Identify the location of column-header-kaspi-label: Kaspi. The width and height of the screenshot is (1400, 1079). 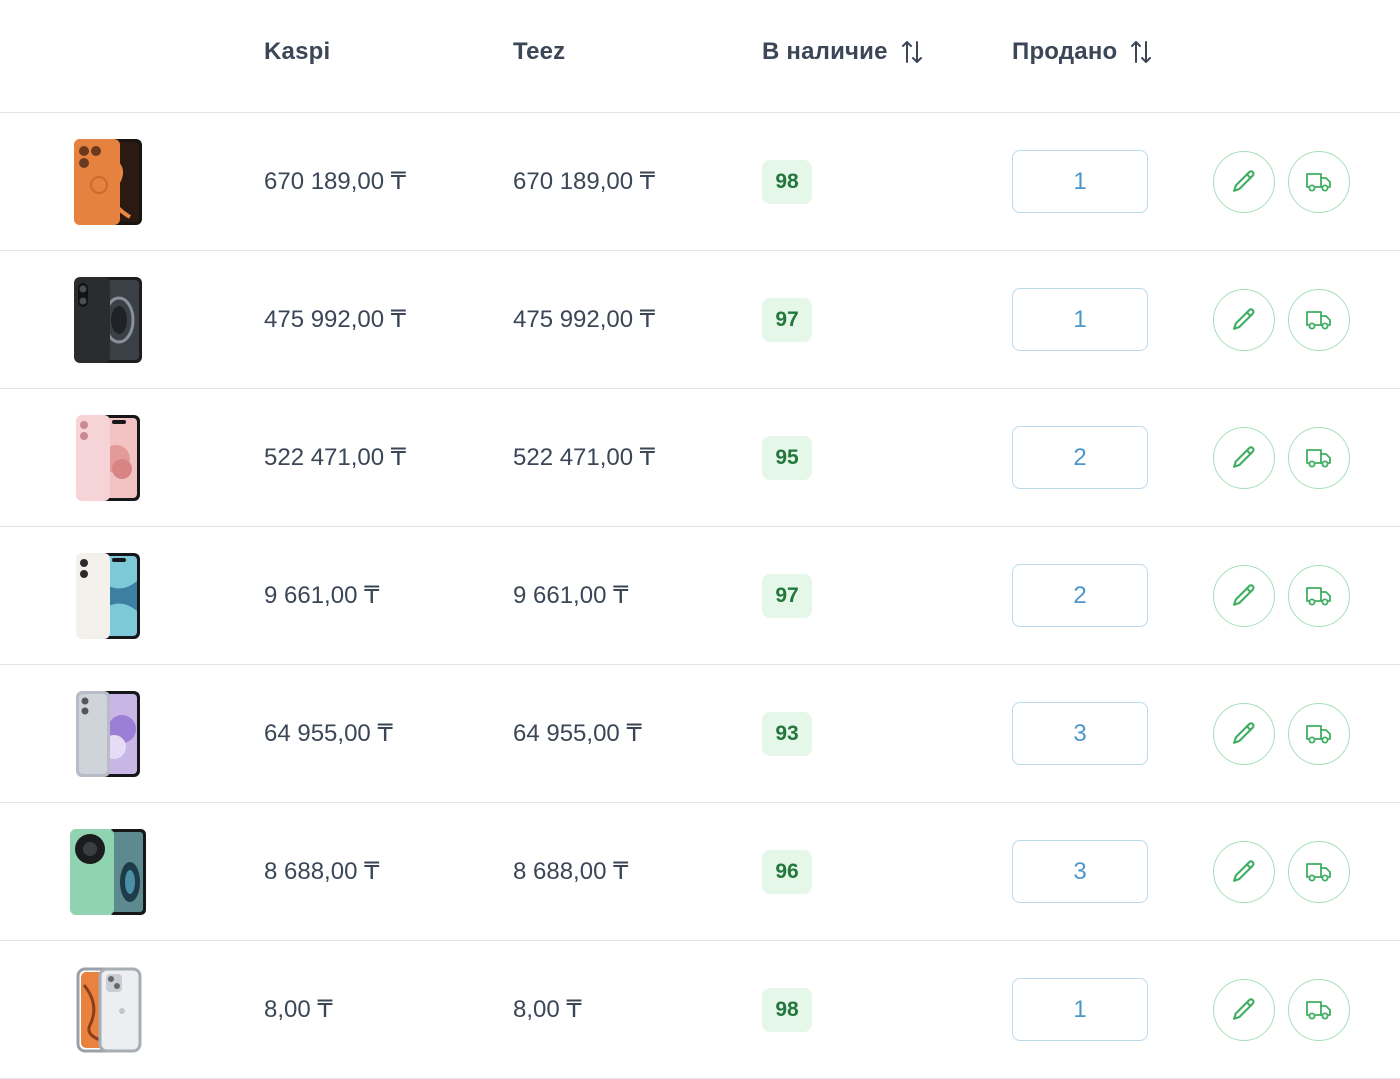
(297, 51).